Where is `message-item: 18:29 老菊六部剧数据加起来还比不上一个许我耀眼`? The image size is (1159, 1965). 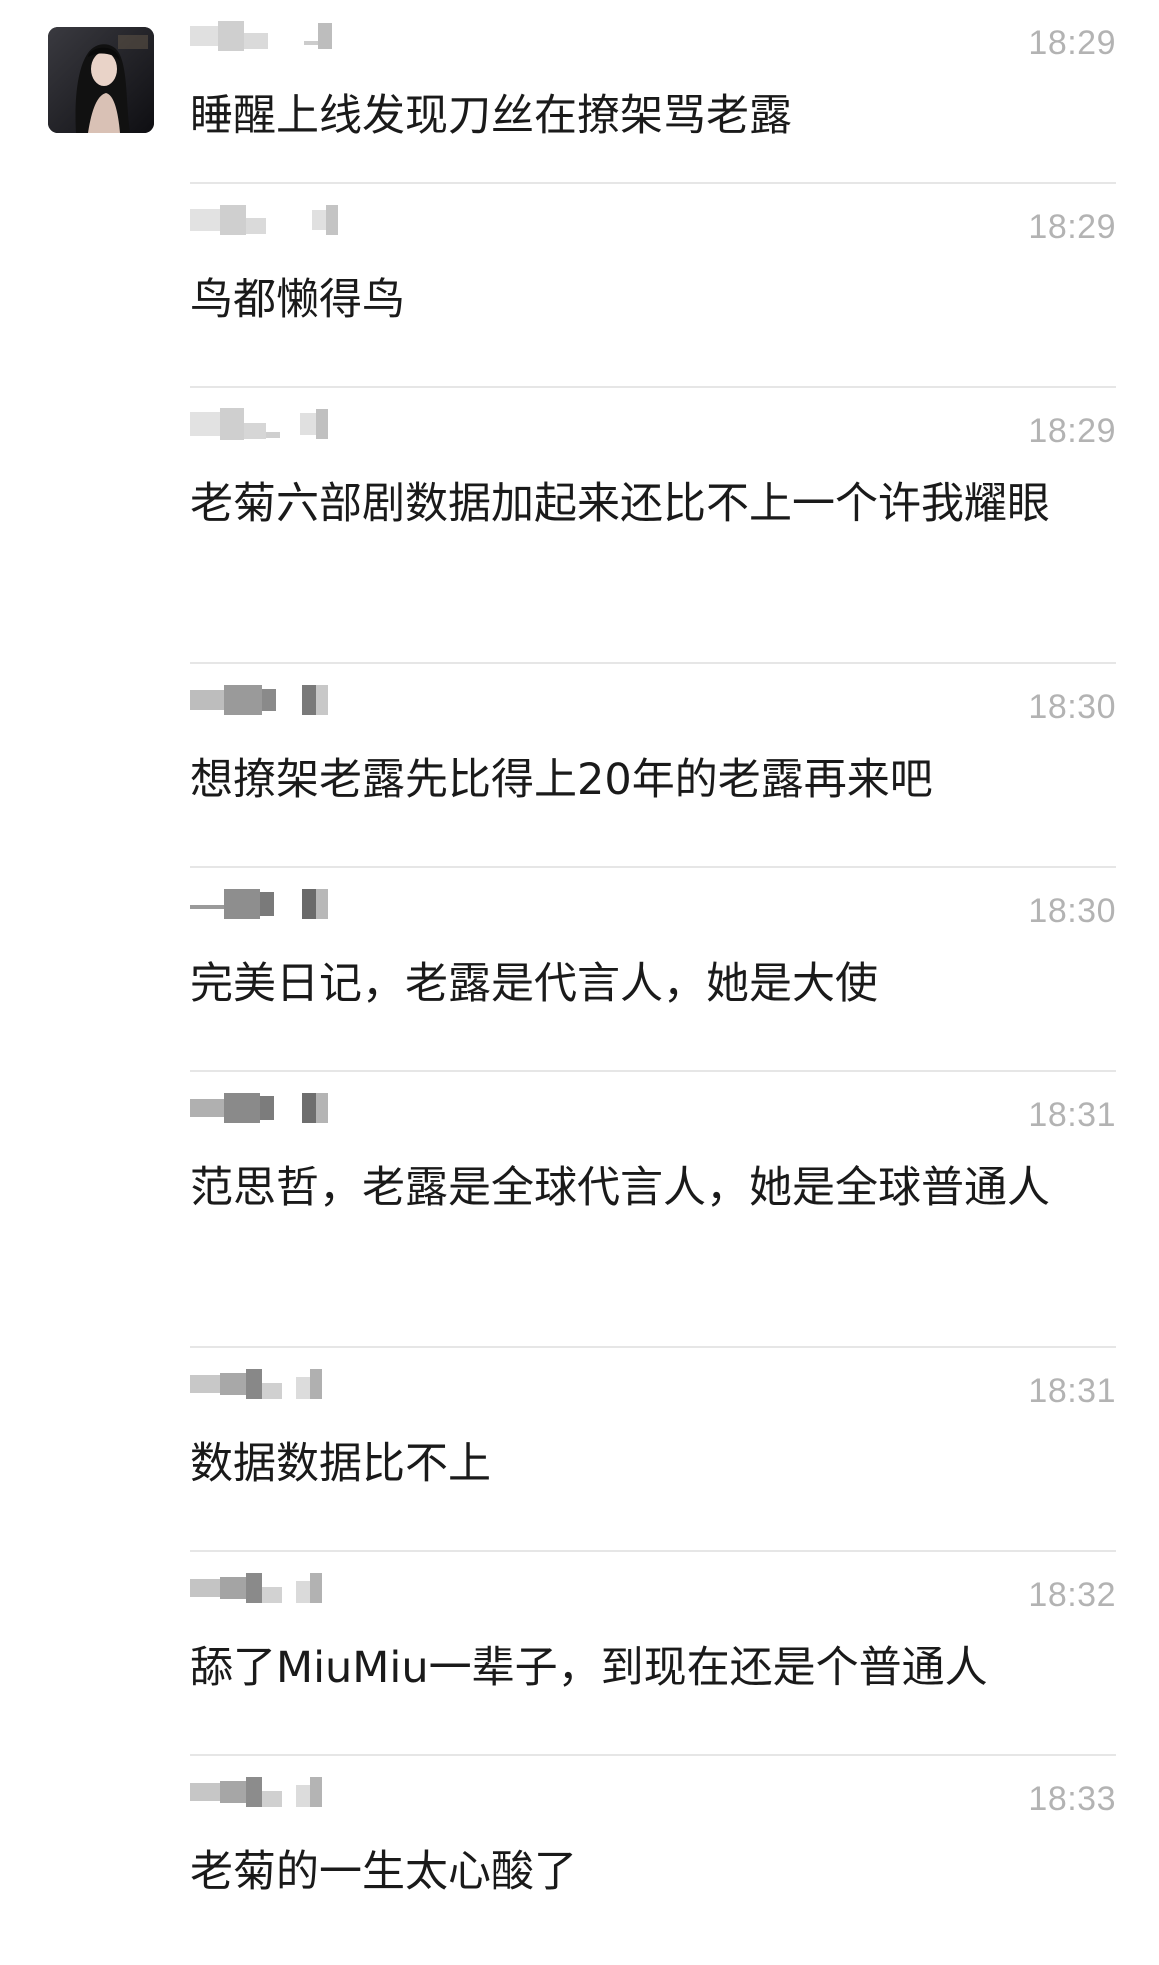 message-item: 18:29 老菊六部剧数据加起来还比不上一个许我耀眼 is located at coordinates (653, 526).